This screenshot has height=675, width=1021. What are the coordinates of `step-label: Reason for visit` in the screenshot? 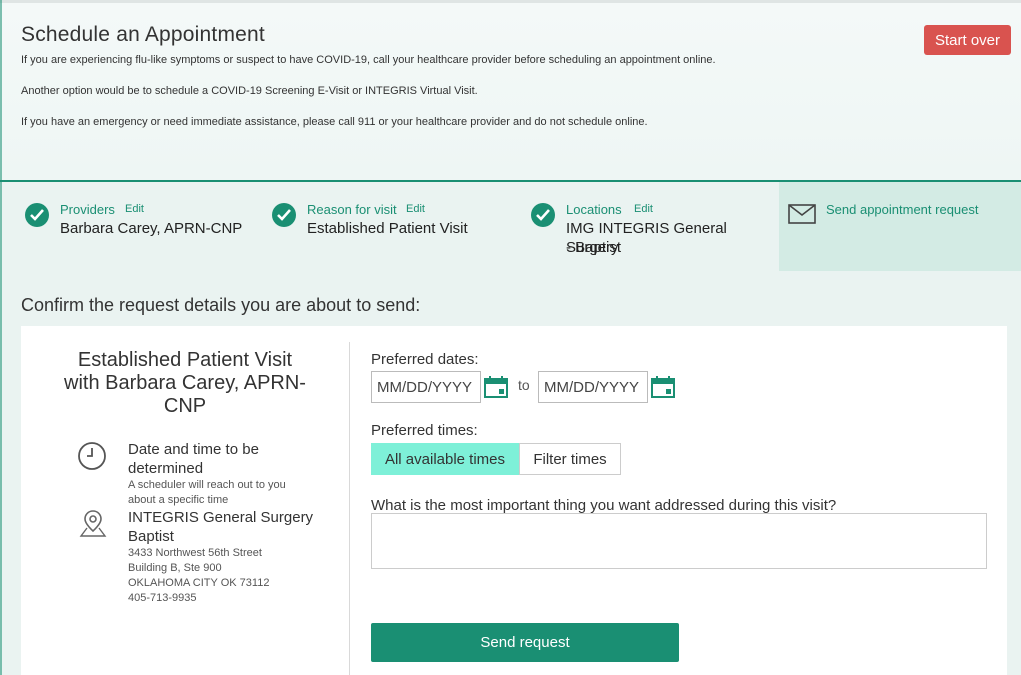 It's located at (352, 209).